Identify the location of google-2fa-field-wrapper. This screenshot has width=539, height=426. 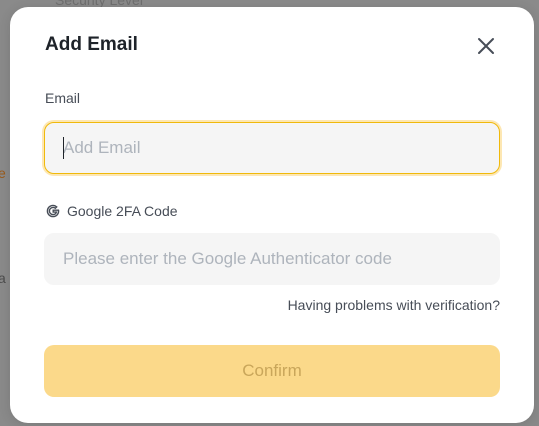
(272, 259).